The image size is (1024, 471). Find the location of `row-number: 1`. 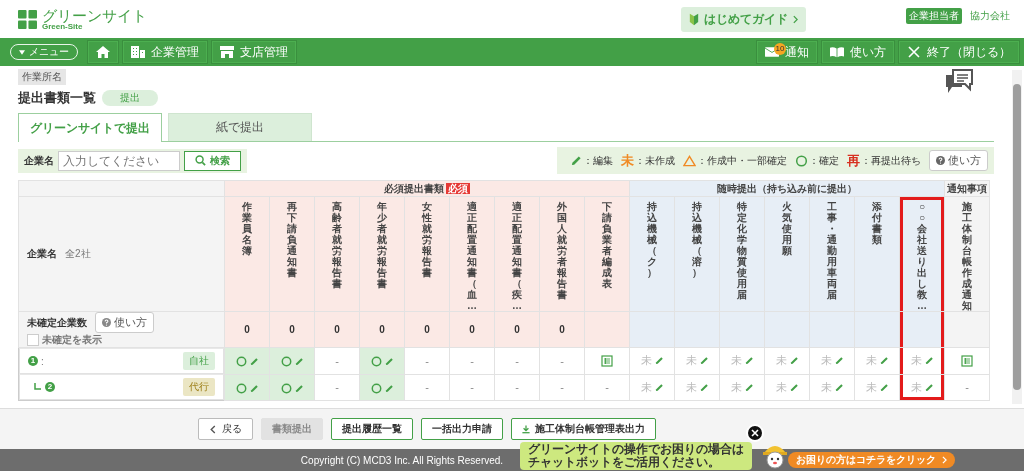

row-number: 1 is located at coordinates (33, 361).